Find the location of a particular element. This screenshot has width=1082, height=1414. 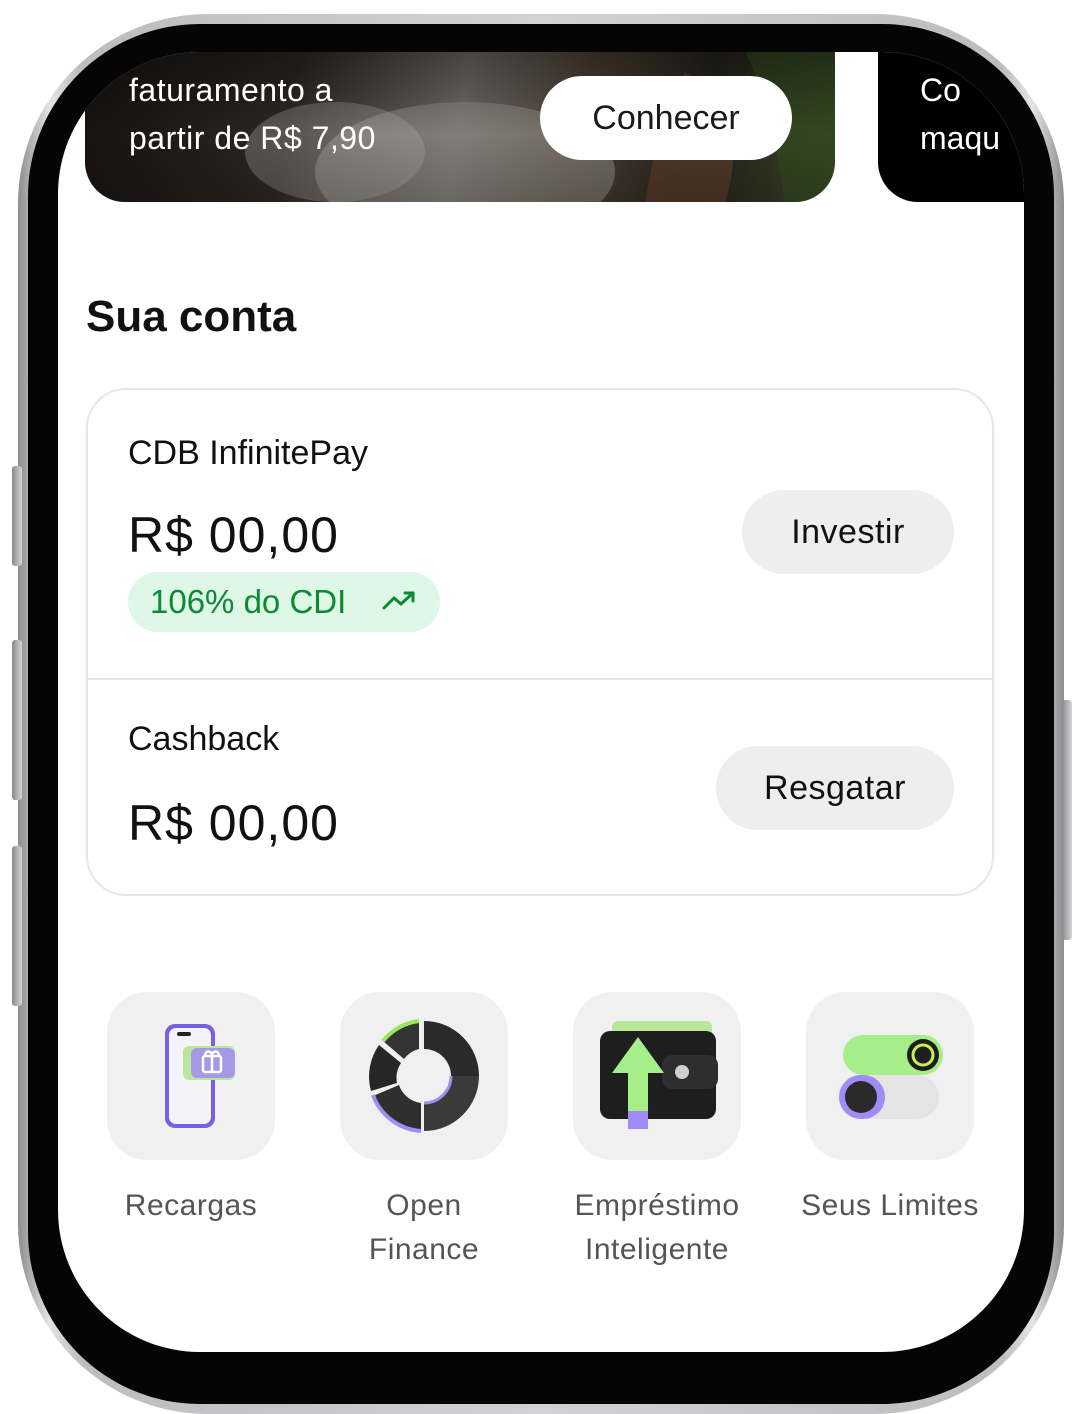

cashback-row: Cashback R$ 00,00 Resgatar is located at coordinates (540, 786).